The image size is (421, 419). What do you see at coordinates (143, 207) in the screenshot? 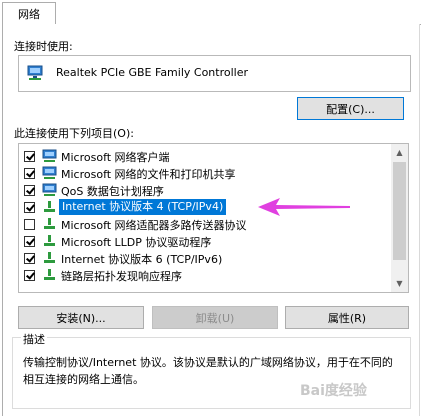
I see `item-label: Internet 协议版本 4 (TCP/IPv4)` at bounding box center [143, 207].